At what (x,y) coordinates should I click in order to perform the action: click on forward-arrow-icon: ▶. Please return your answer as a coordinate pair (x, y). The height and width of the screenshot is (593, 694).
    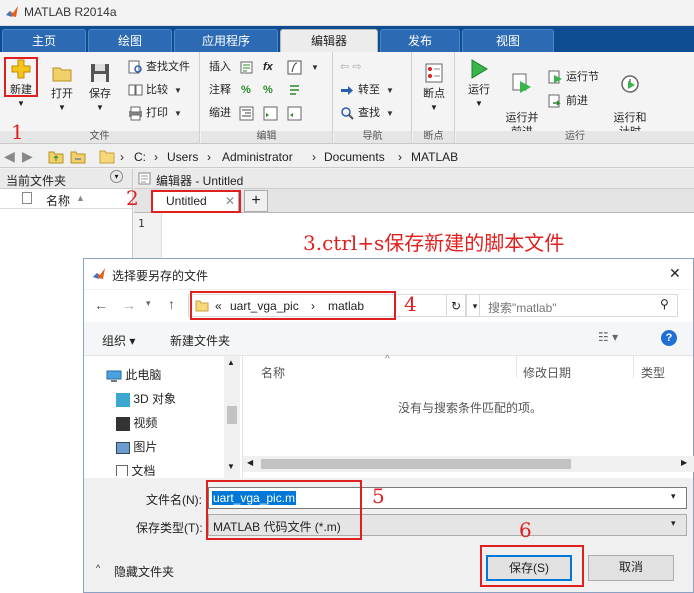
    Looking at the image, I should click on (27, 156).